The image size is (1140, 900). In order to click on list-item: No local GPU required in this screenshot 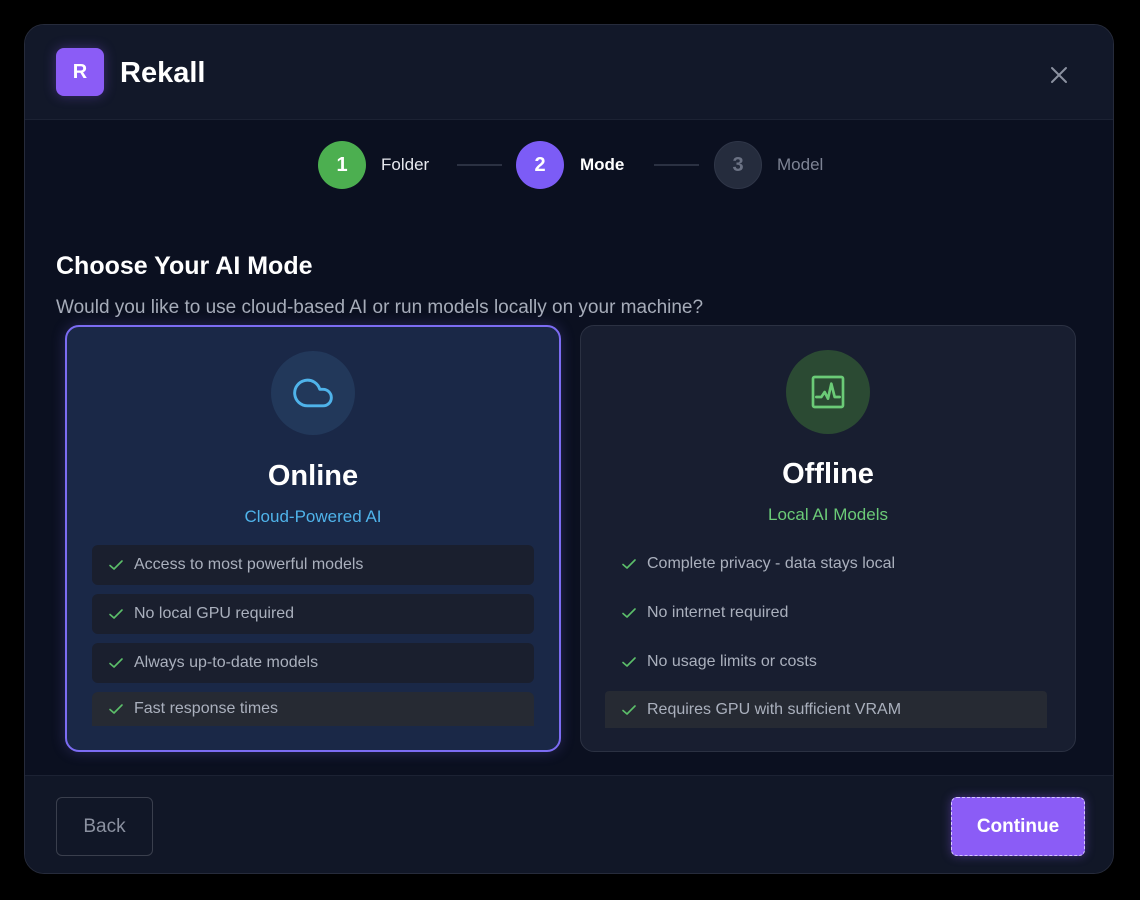, I will do `click(313, 614)`.